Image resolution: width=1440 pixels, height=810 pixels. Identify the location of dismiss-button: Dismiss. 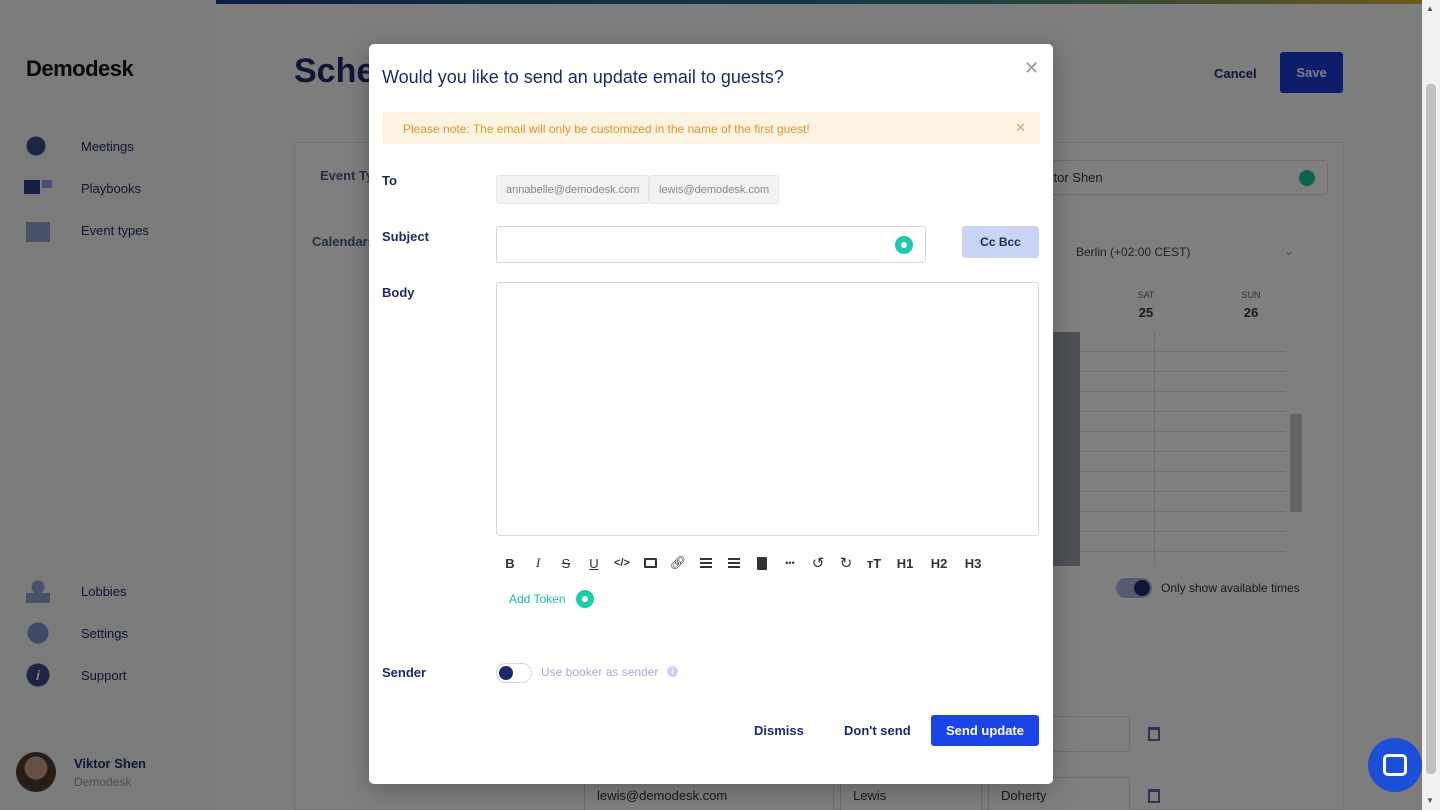
(779, 730).